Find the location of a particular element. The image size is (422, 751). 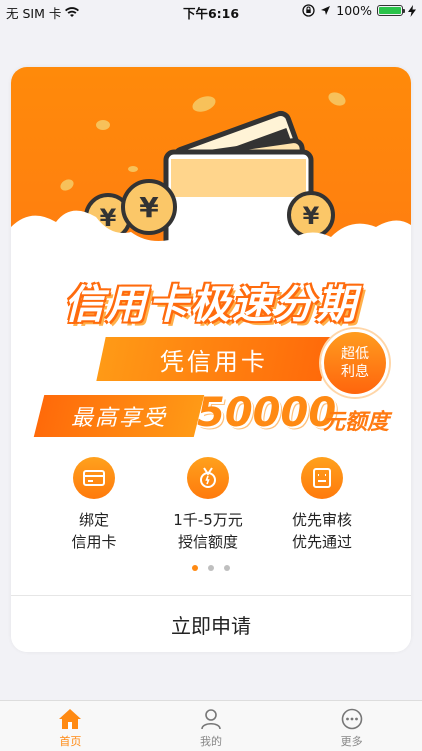

feature-label: 优先通过 is located at coordinates (321, 542).